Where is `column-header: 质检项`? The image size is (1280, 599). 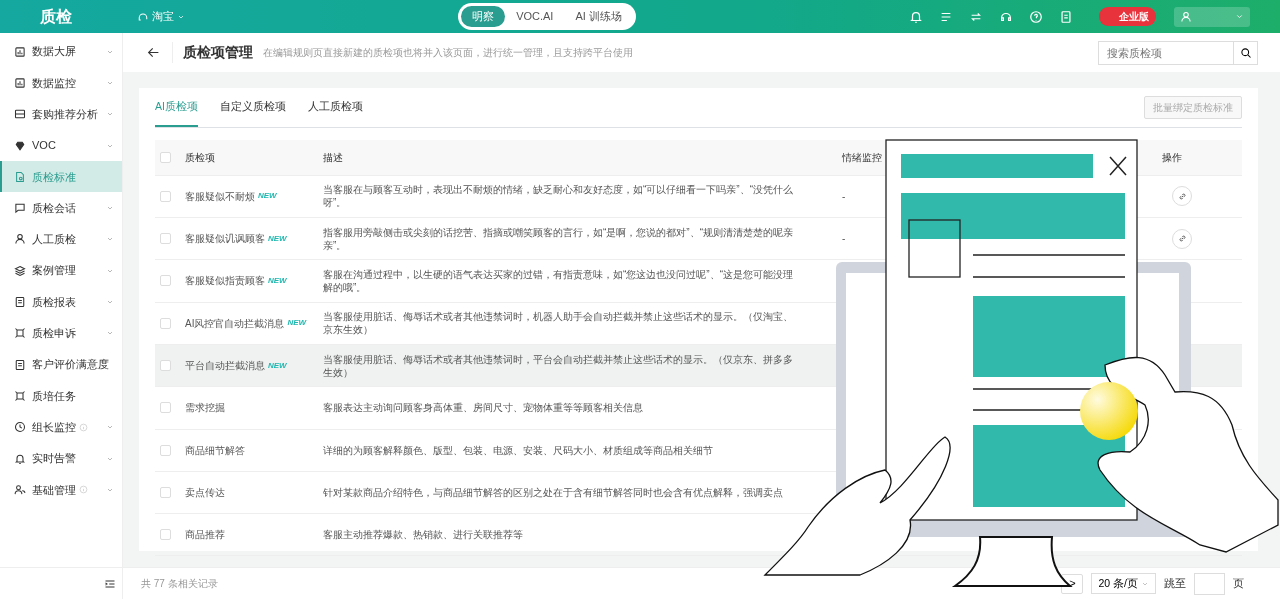
column-header: 质检项 is located at coordinates (200, 157).